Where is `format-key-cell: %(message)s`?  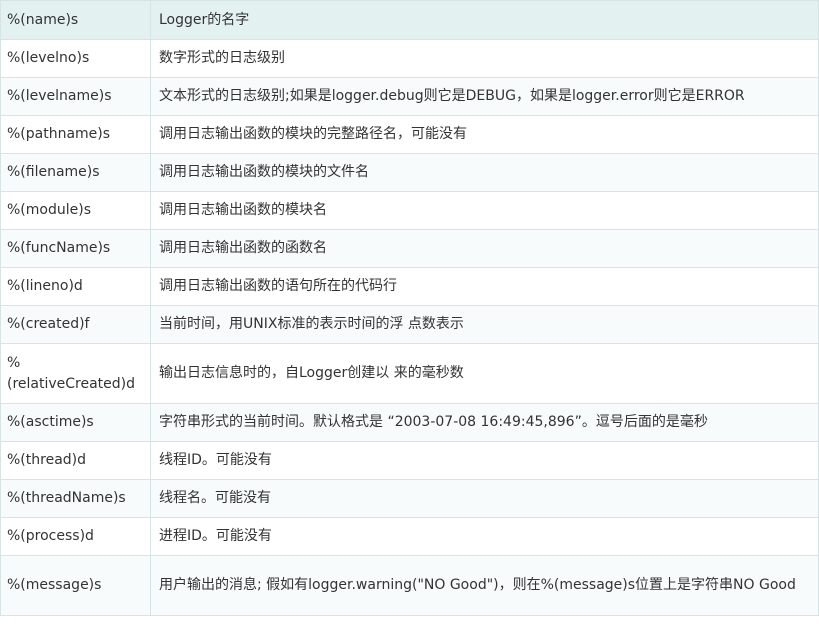
format-key-cell: %(message)s is located at coordinates (75, 585).